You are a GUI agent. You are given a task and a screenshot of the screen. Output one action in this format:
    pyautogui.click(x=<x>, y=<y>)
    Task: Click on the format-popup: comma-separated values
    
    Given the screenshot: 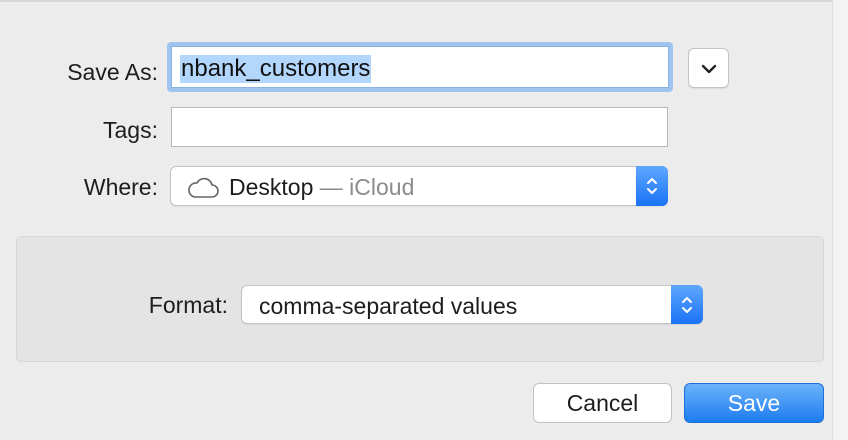 What is the action you would take?
    pyautogui.click(x=472, y=304)
    